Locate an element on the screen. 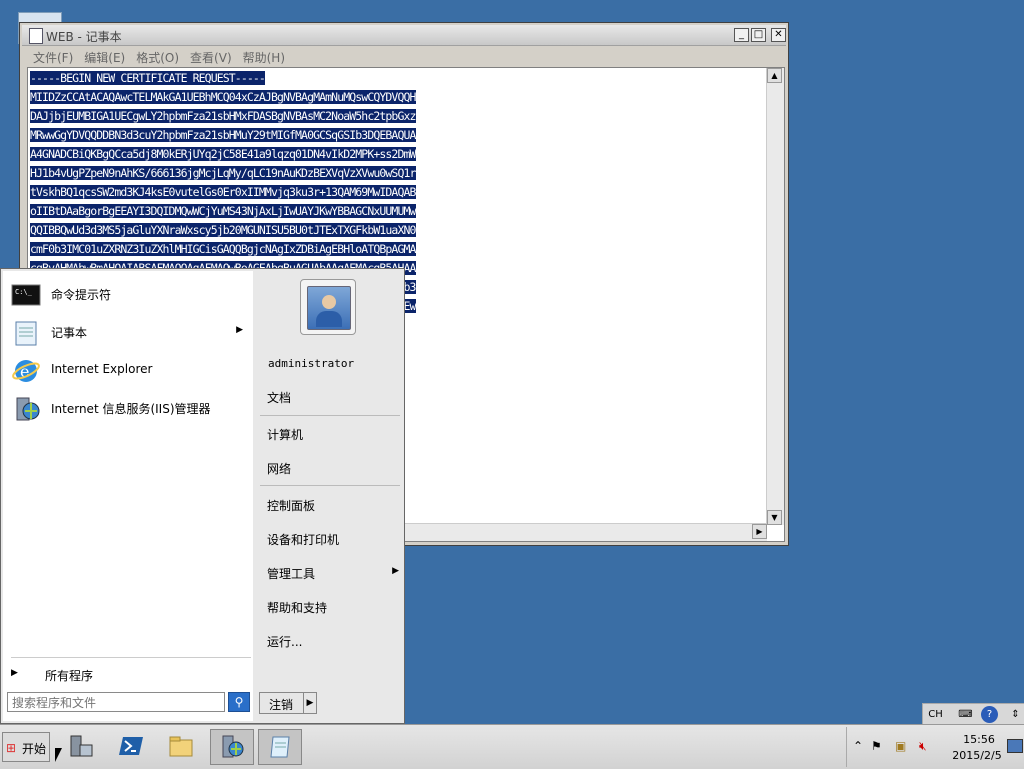 This screenshot has height=769, width=1024. place-help-support: 帮助和支持 is located at coordinates (332, 607).